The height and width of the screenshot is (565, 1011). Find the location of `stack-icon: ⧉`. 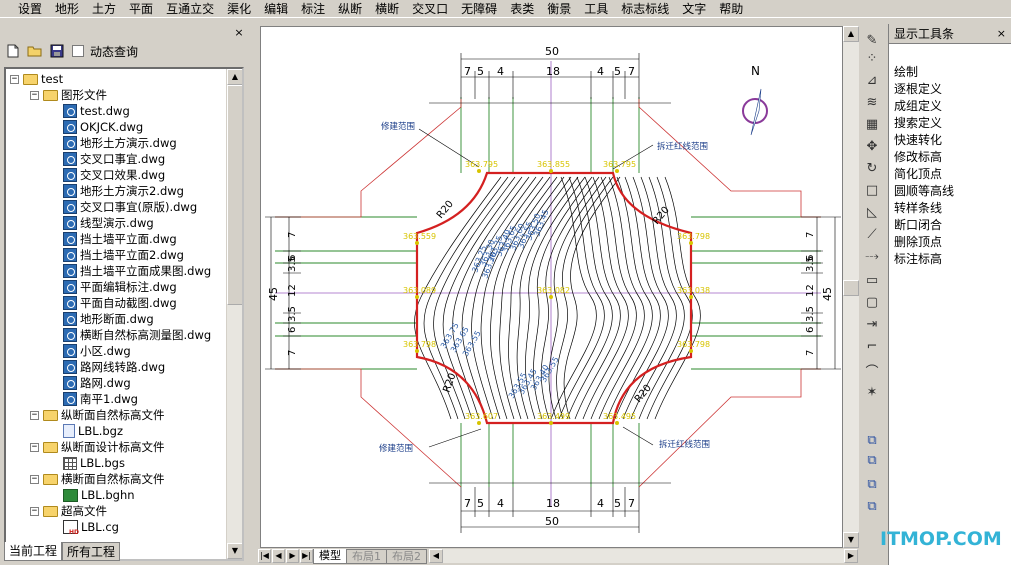

stack-icon: ⧉ is located at coordinates (872, 440).